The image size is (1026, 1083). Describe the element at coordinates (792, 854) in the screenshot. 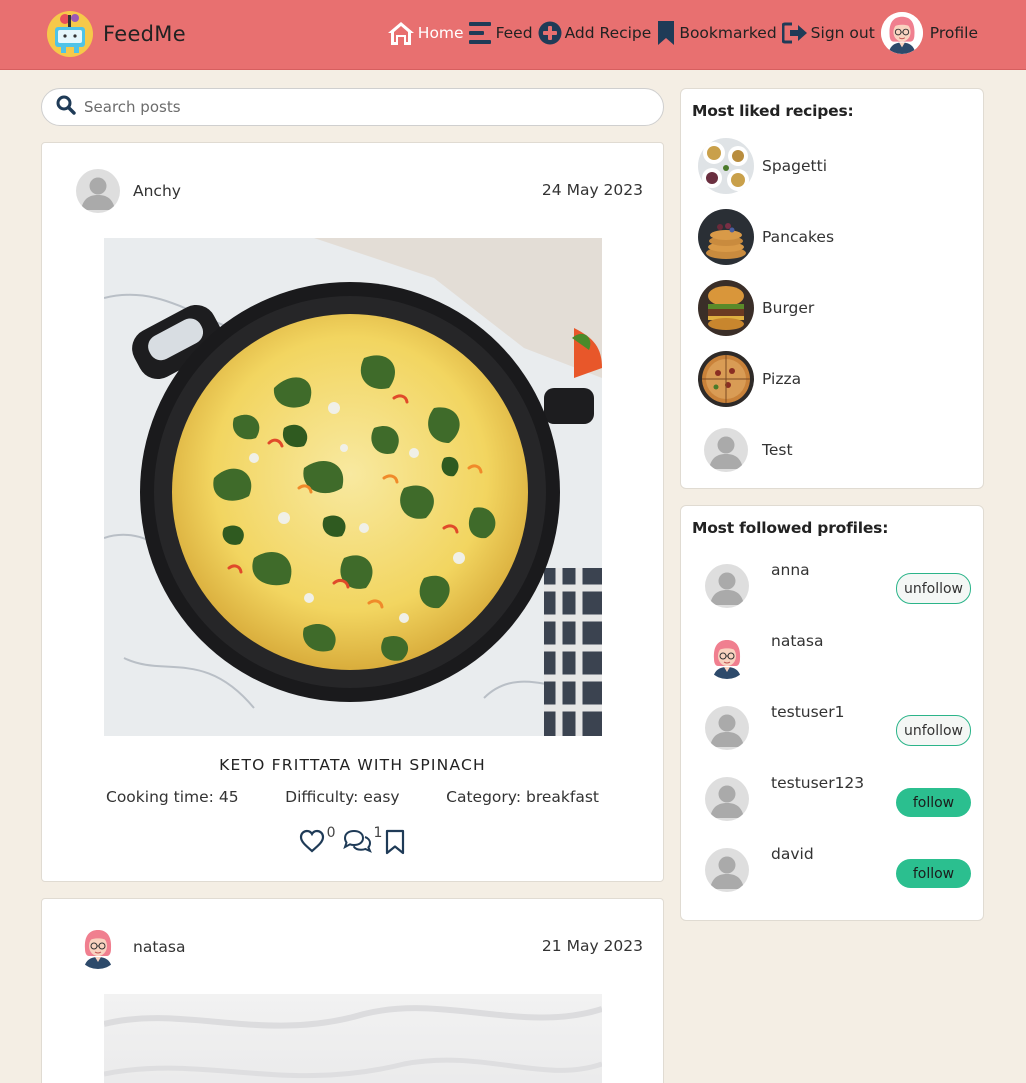

I see `profile-name: david` at that location.